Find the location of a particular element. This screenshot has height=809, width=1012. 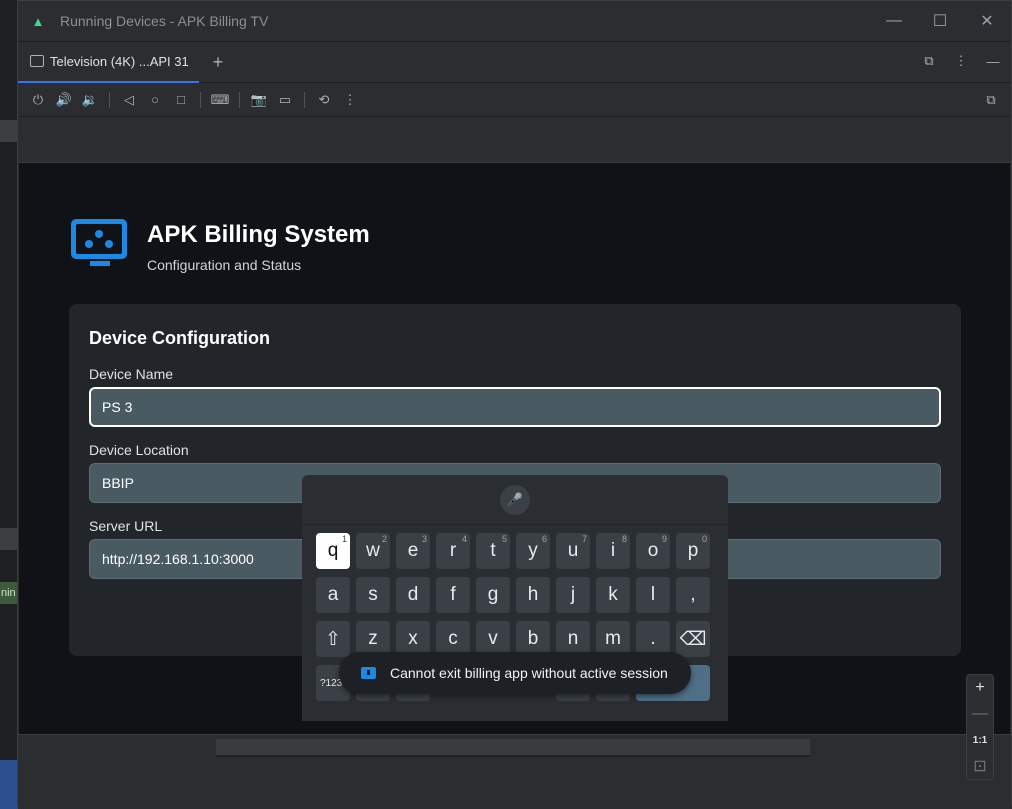

key-j: j is located at coordinates (573, 595).